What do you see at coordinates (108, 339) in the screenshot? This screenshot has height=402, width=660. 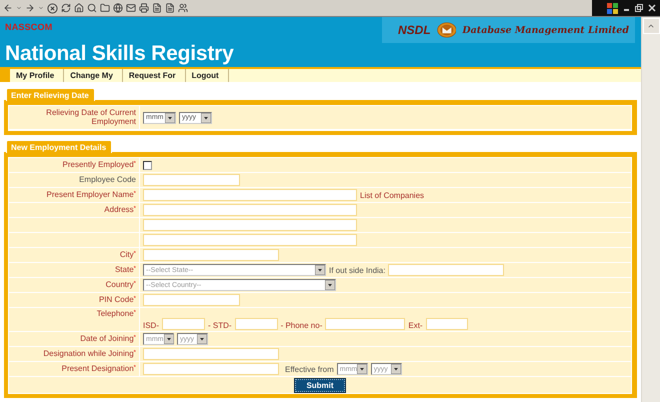 I see `field-label: Date of Joining$^{*}$` at bounding box center [108, 339].